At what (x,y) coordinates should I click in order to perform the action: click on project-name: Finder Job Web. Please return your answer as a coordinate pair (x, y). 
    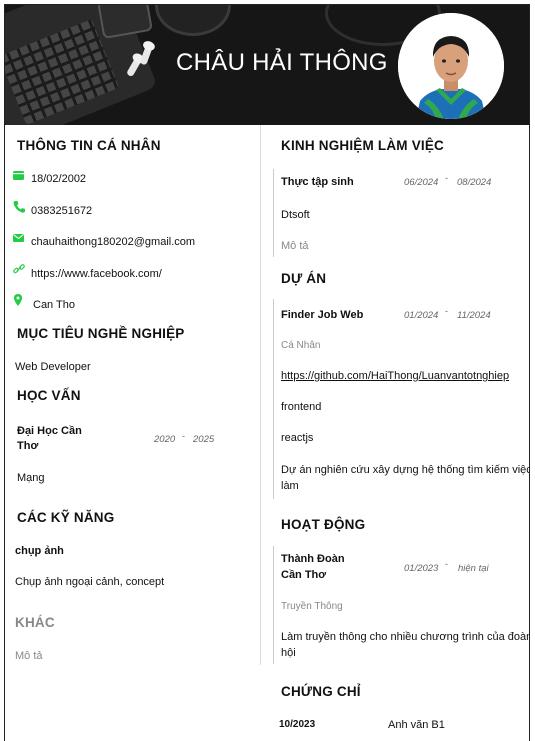
    Looking at the image, I should click on (322, 315).